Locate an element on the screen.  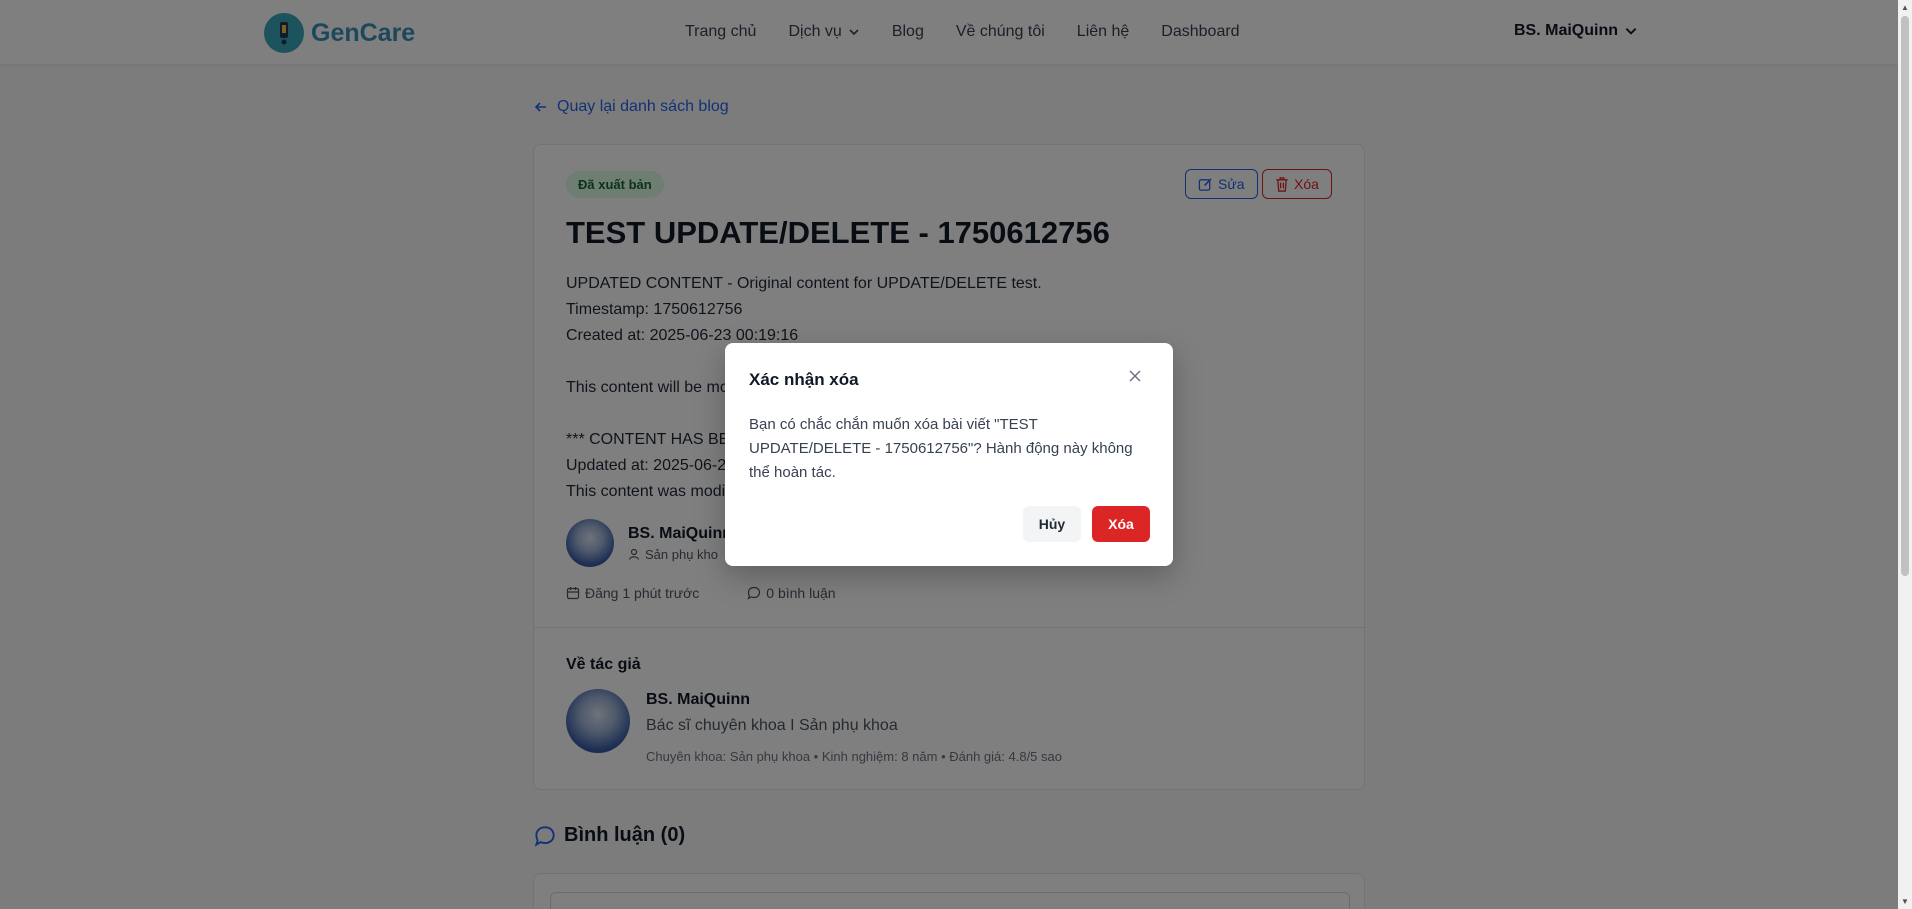
scroll-up-arrow-icon: ▲ is located at coordinates (1905, 7).